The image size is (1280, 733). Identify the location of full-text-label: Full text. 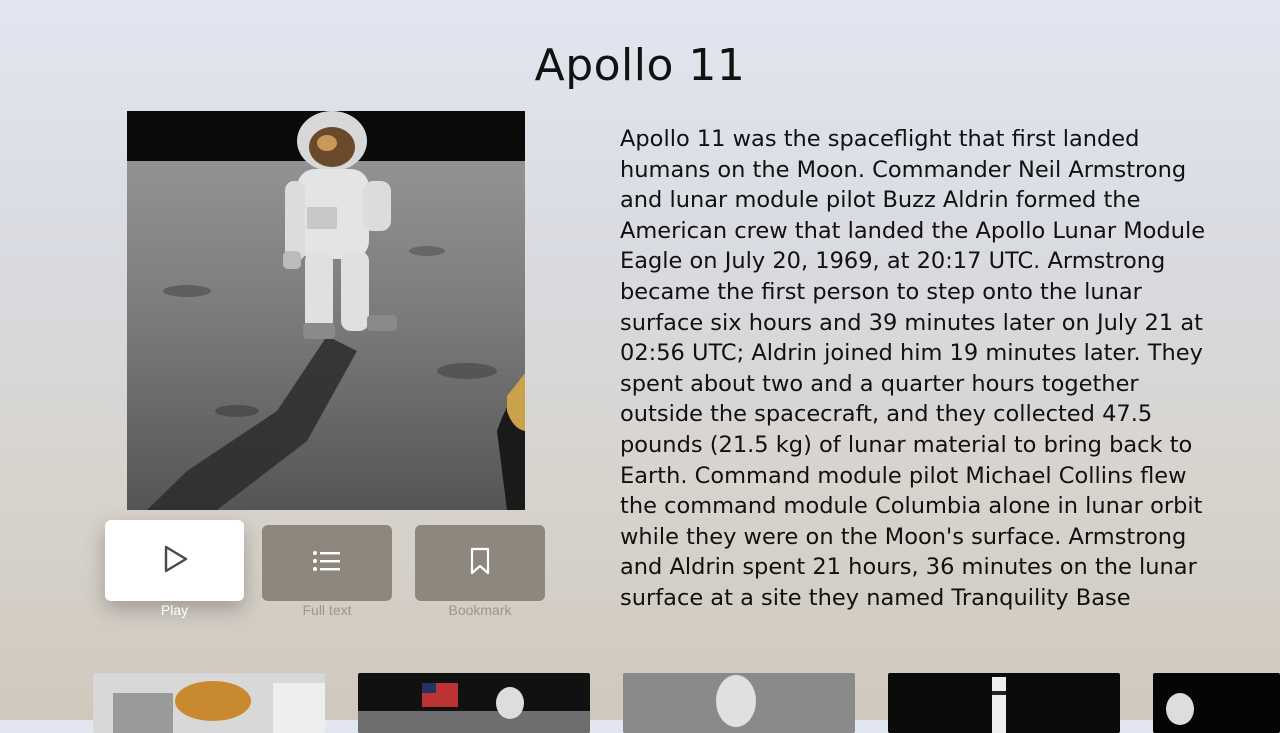
(327, 610).